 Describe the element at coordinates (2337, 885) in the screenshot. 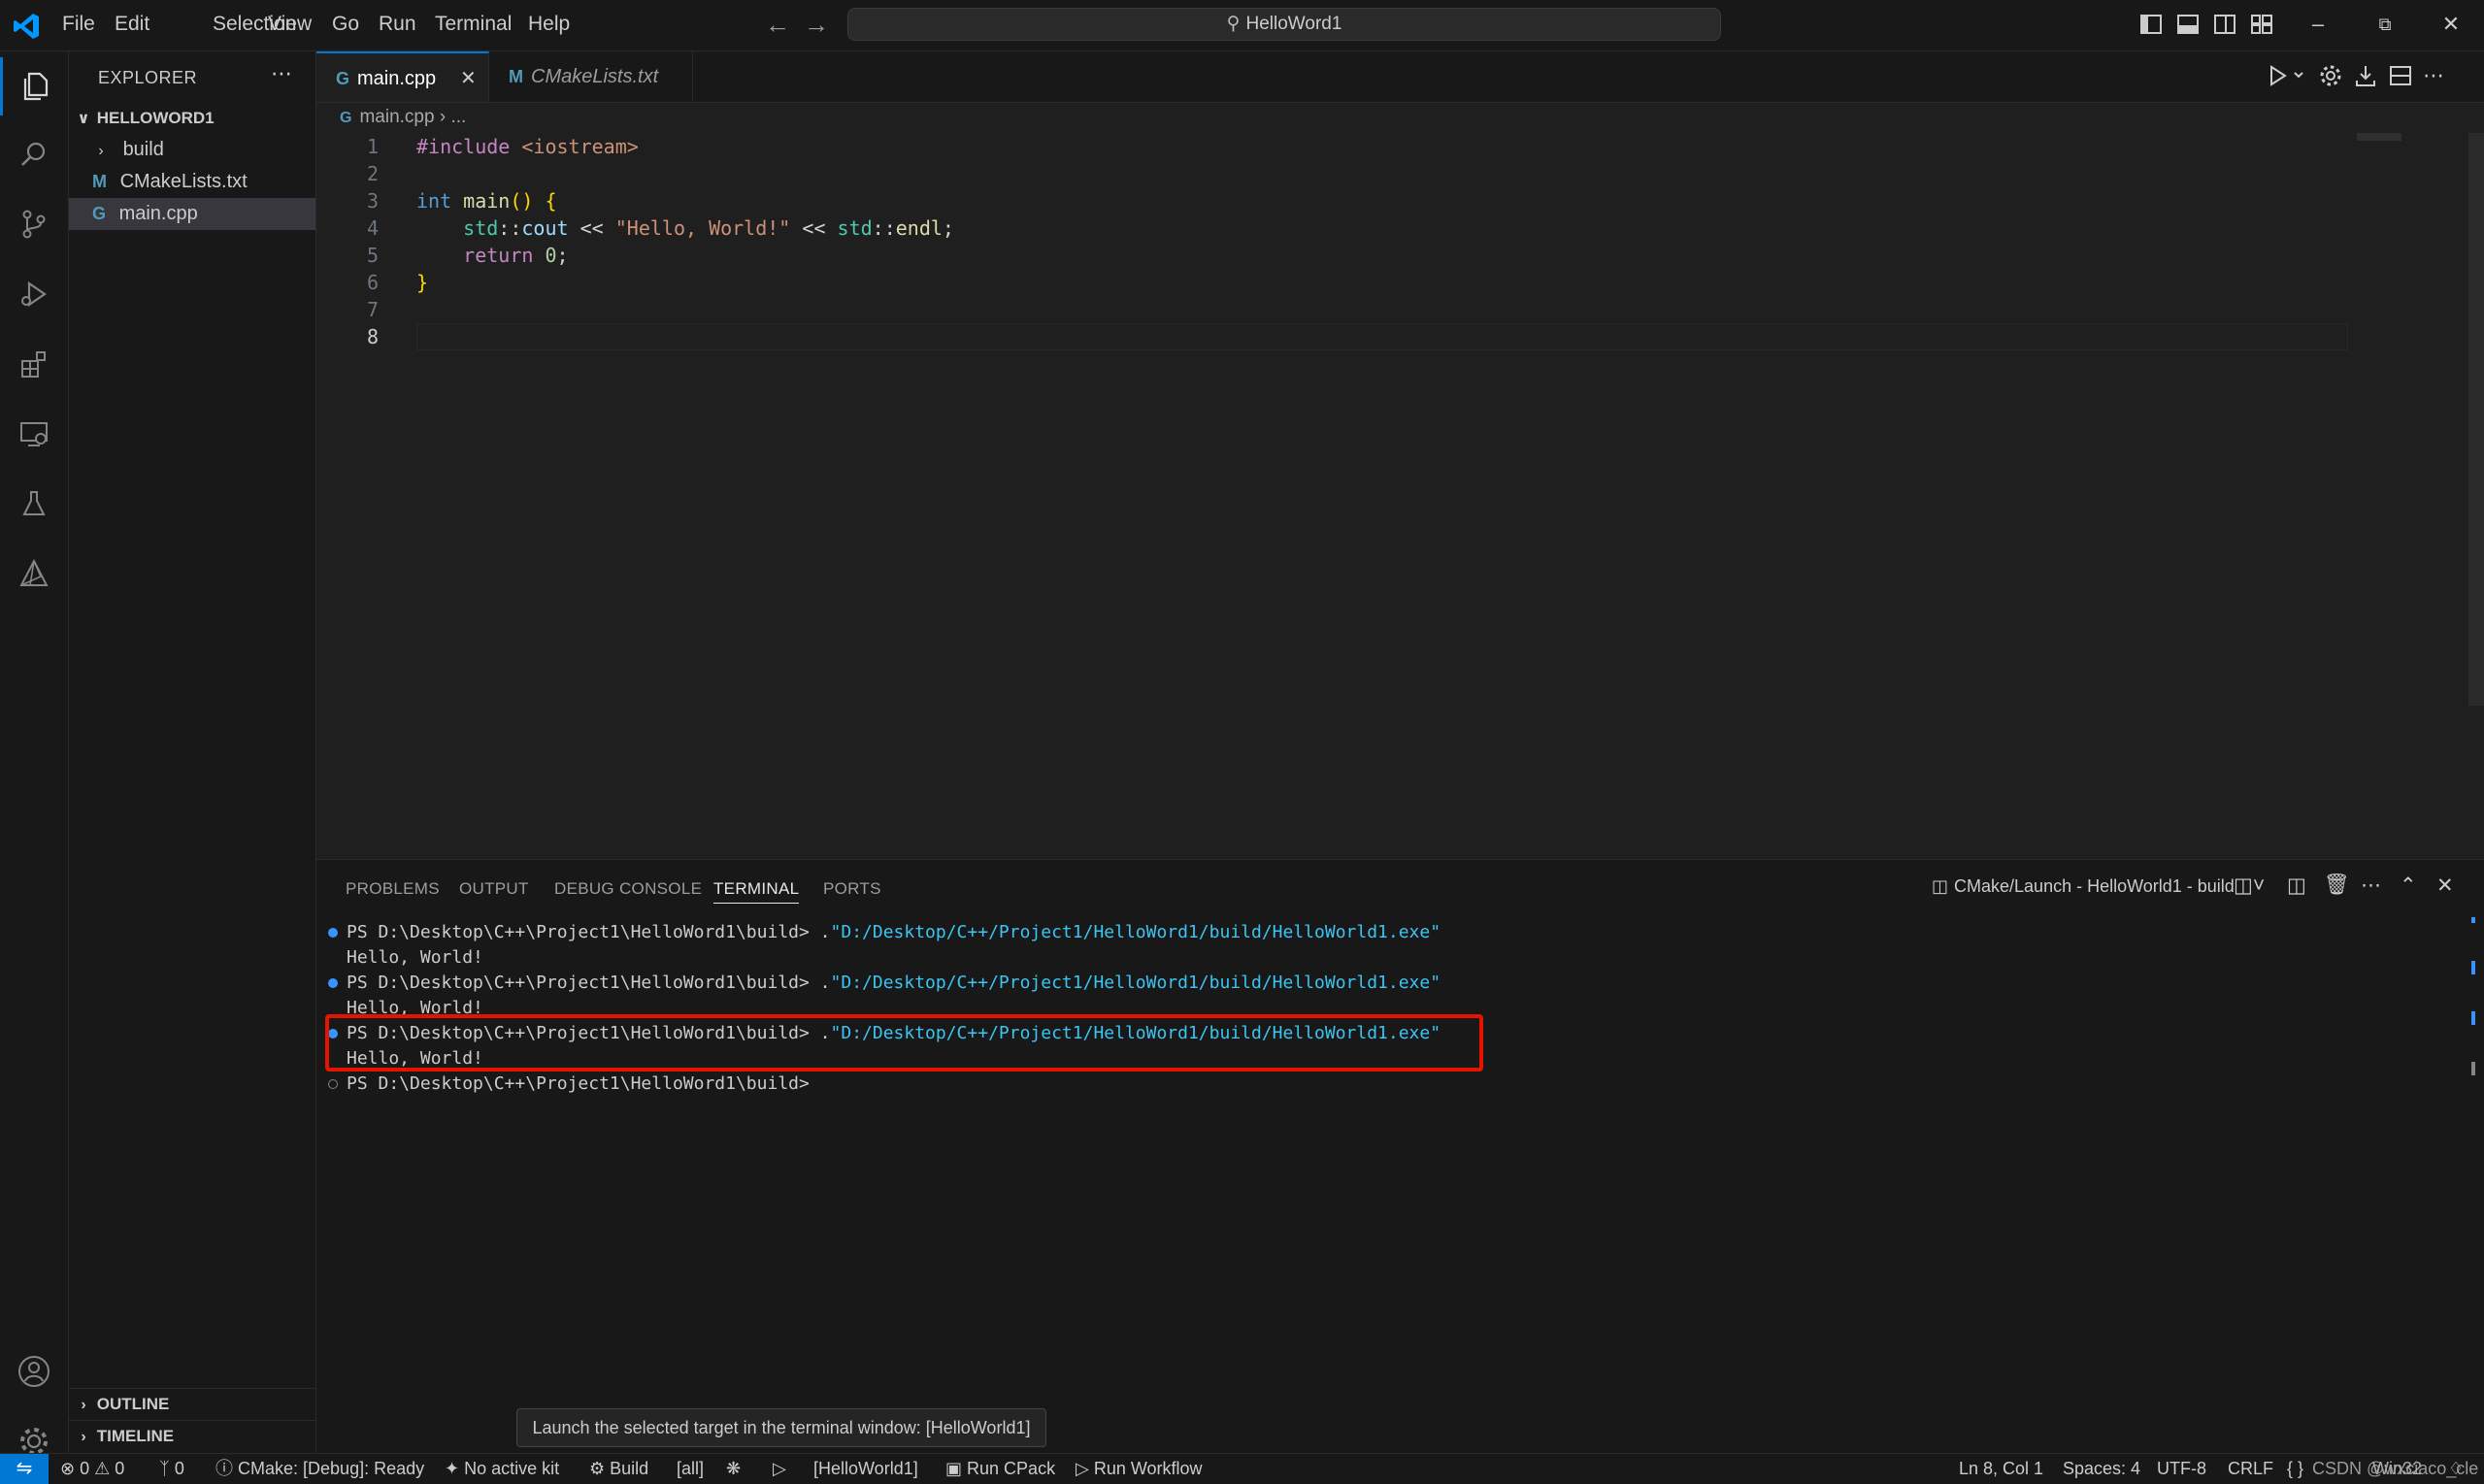

I see `trash-icon: 🗑` at that location.